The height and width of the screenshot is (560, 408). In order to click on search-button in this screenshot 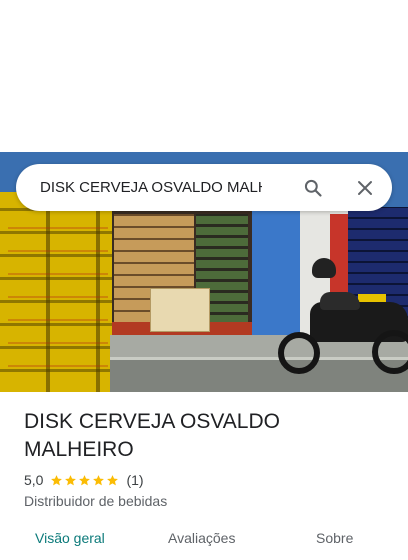, I will do `click(313, 188)`.